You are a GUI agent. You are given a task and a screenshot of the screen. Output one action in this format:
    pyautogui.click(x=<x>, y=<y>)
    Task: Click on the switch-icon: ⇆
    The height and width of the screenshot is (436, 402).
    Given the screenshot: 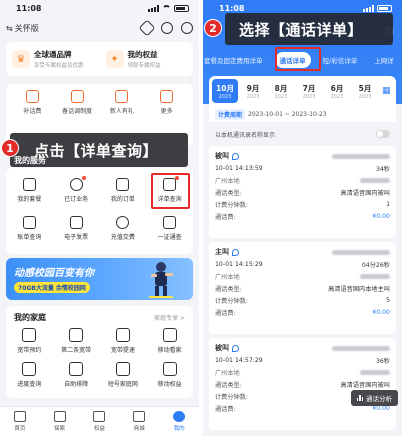 What is the action you would take?
    pyautogui.click(x=9, y=28)
    